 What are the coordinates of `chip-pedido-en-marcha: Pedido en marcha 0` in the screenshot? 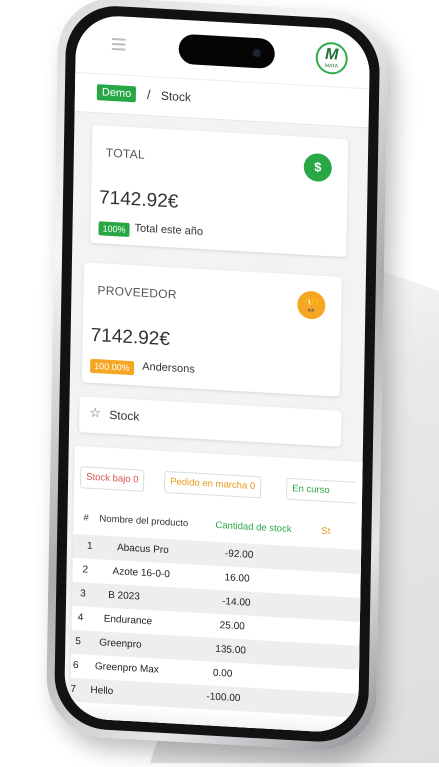 It's located at (212, 484).